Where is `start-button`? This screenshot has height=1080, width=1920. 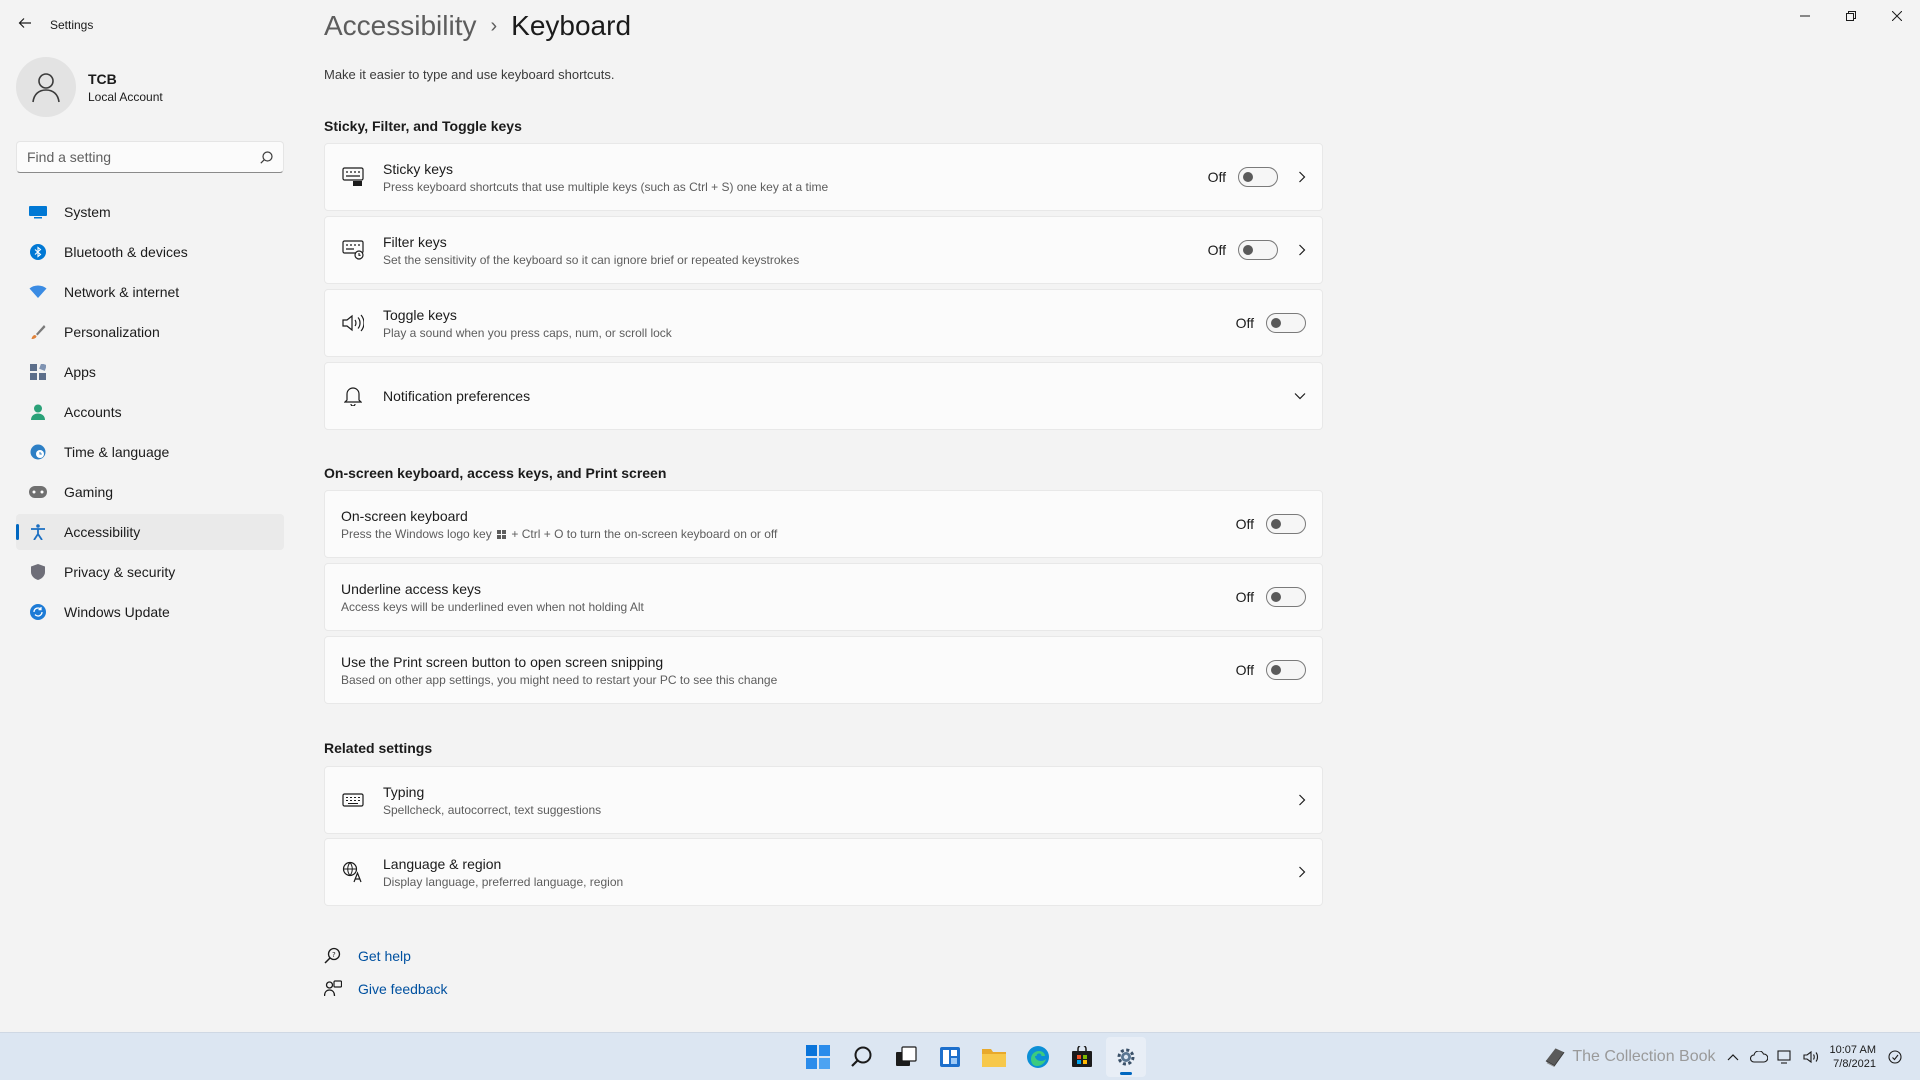 start-button is located at coordinates (818, 1057).